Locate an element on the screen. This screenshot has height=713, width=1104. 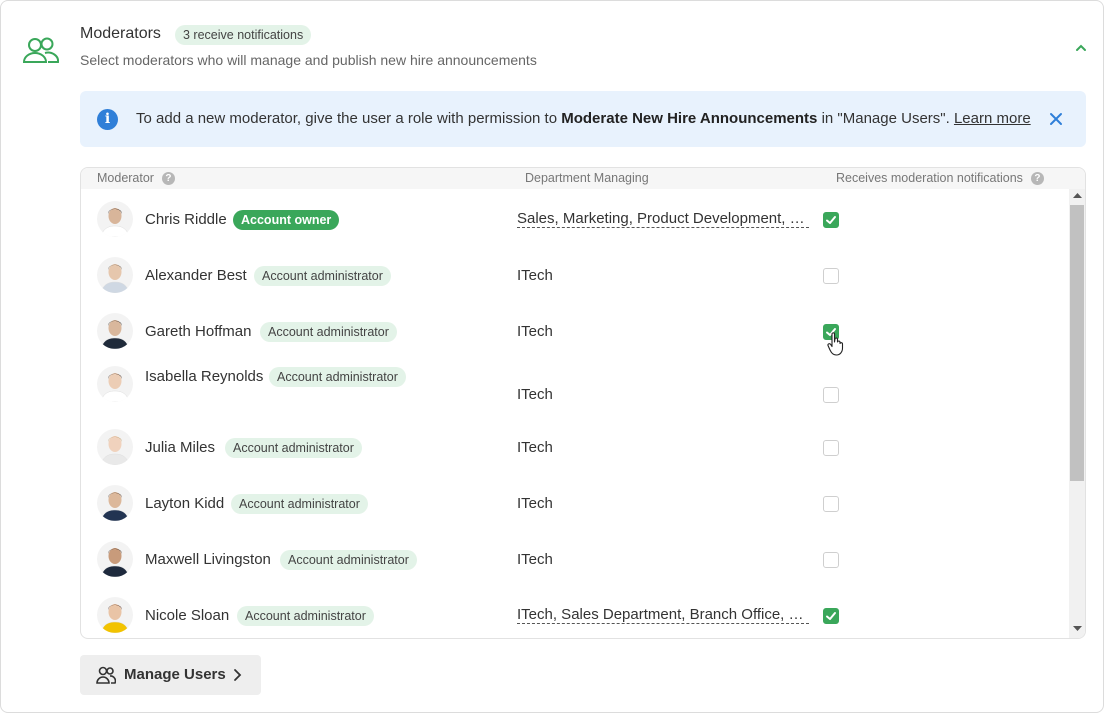
moderator-name: Isabella Reynolds is located at coordinates (204, 376).